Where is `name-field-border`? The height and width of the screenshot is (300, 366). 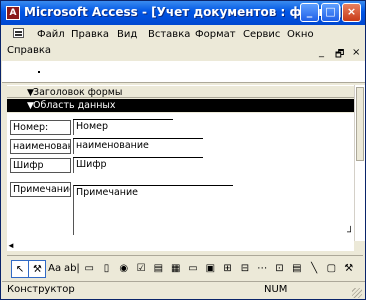
name-field-border is located at coordinates (138, 138).